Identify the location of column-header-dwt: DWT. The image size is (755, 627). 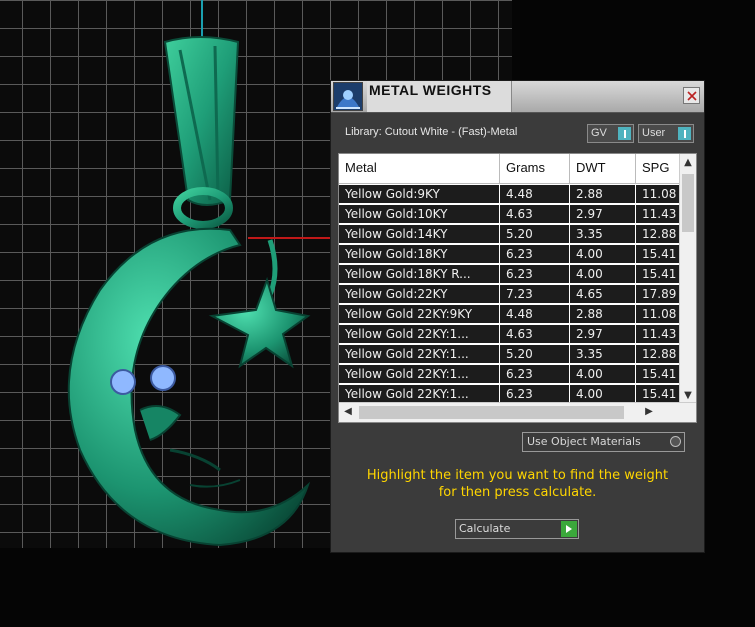
(603, 169).